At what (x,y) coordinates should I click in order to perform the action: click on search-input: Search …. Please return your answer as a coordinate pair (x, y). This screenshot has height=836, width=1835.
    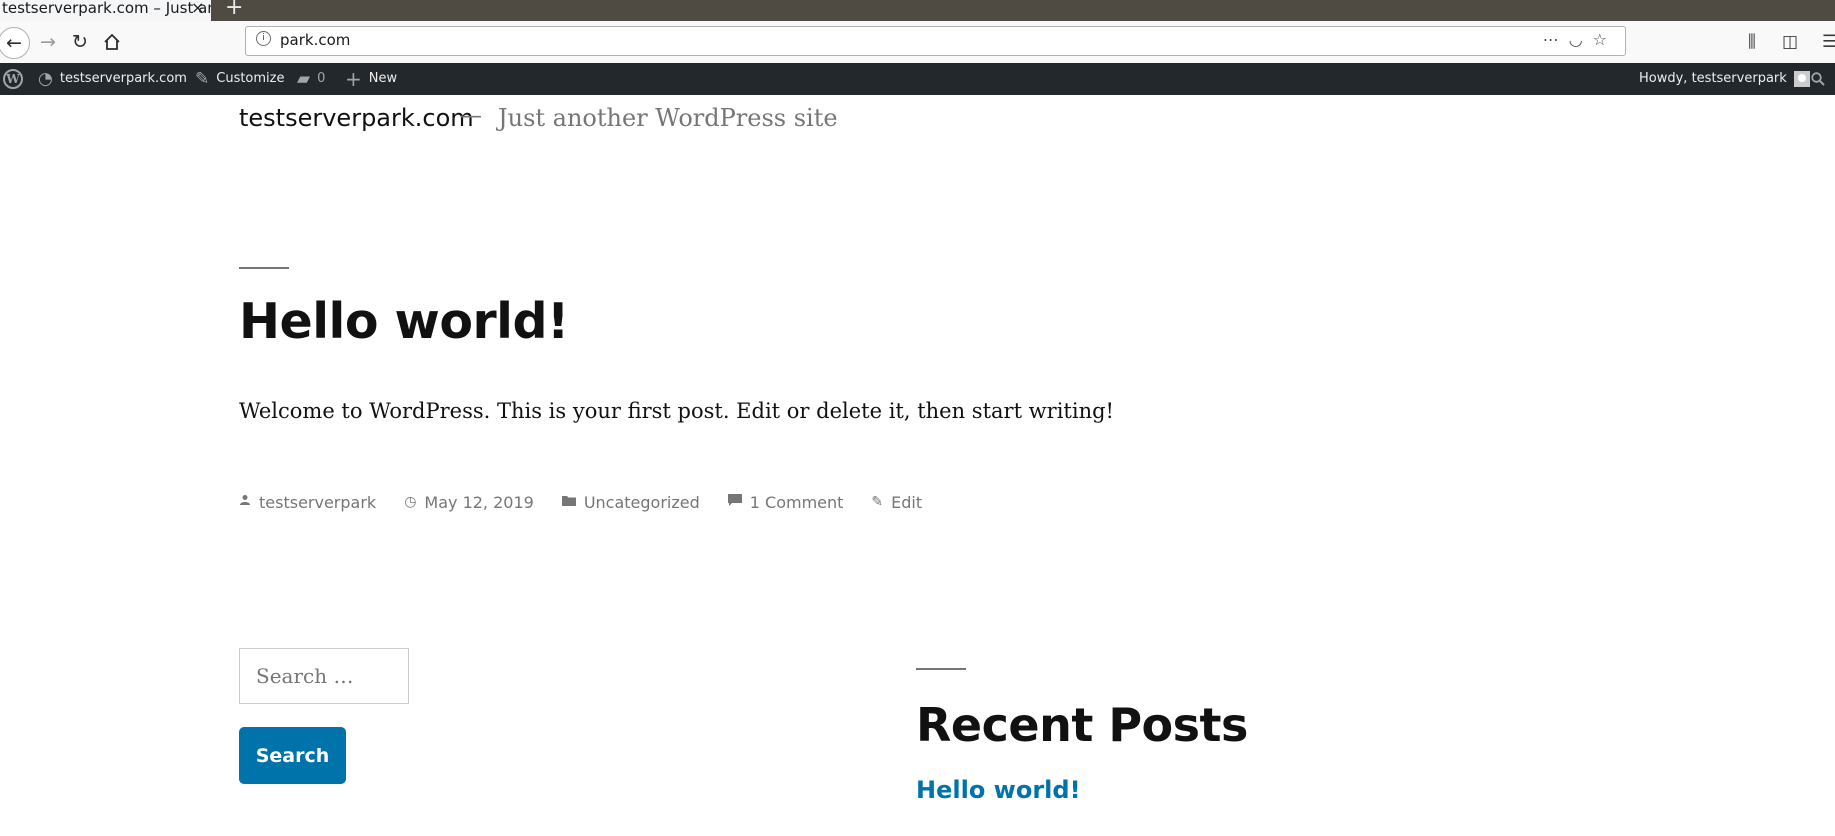
    Looking at the image, I should click on (324, 676).